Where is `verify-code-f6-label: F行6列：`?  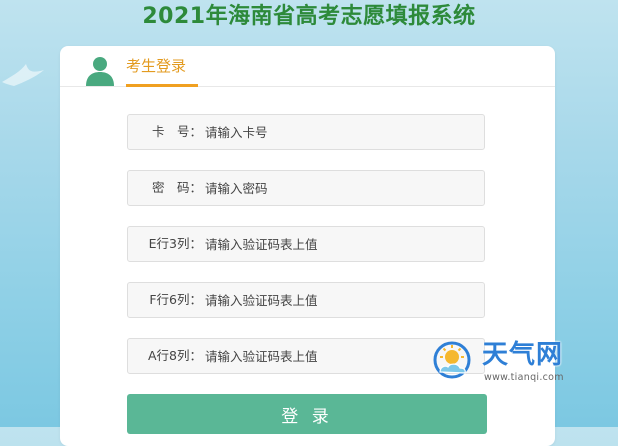
verify-code-f6-label: F行6列： is located at coordinates (175, 299).